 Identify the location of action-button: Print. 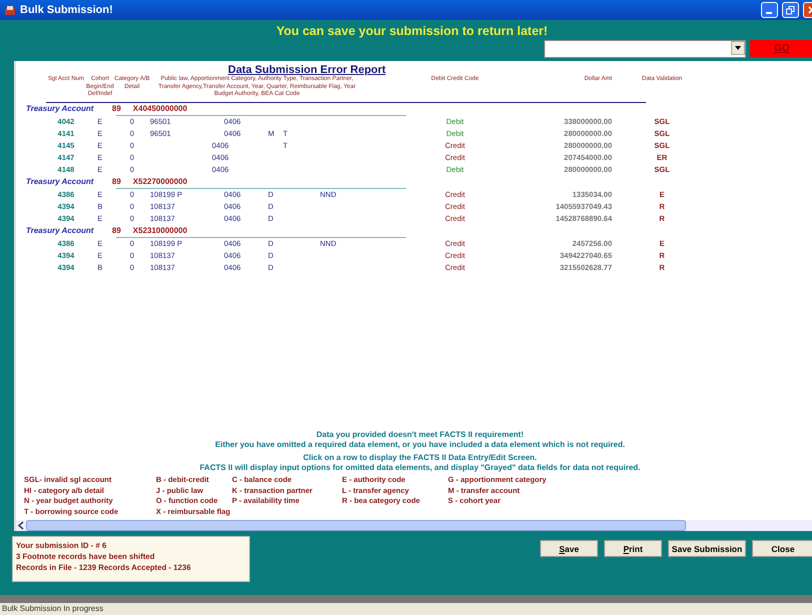
(633, 548).